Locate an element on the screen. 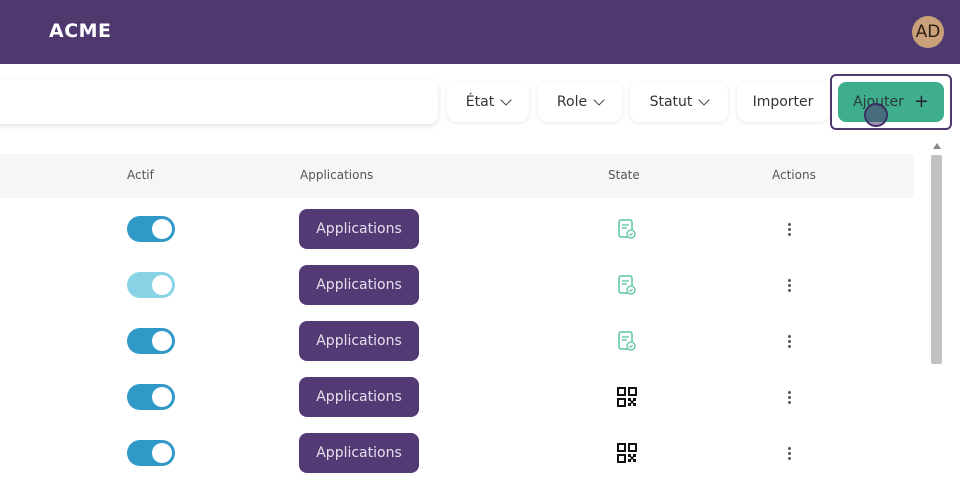 The width and height of the screenshot is (960, 481). column-header-state: State is located at coordinates (624, 175).